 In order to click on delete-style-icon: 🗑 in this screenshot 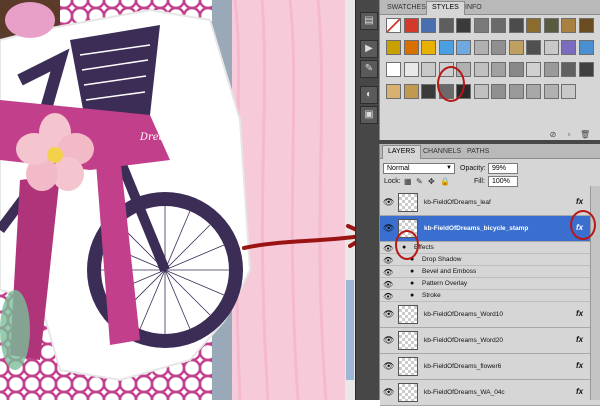, I will do `click(585, 134)`.